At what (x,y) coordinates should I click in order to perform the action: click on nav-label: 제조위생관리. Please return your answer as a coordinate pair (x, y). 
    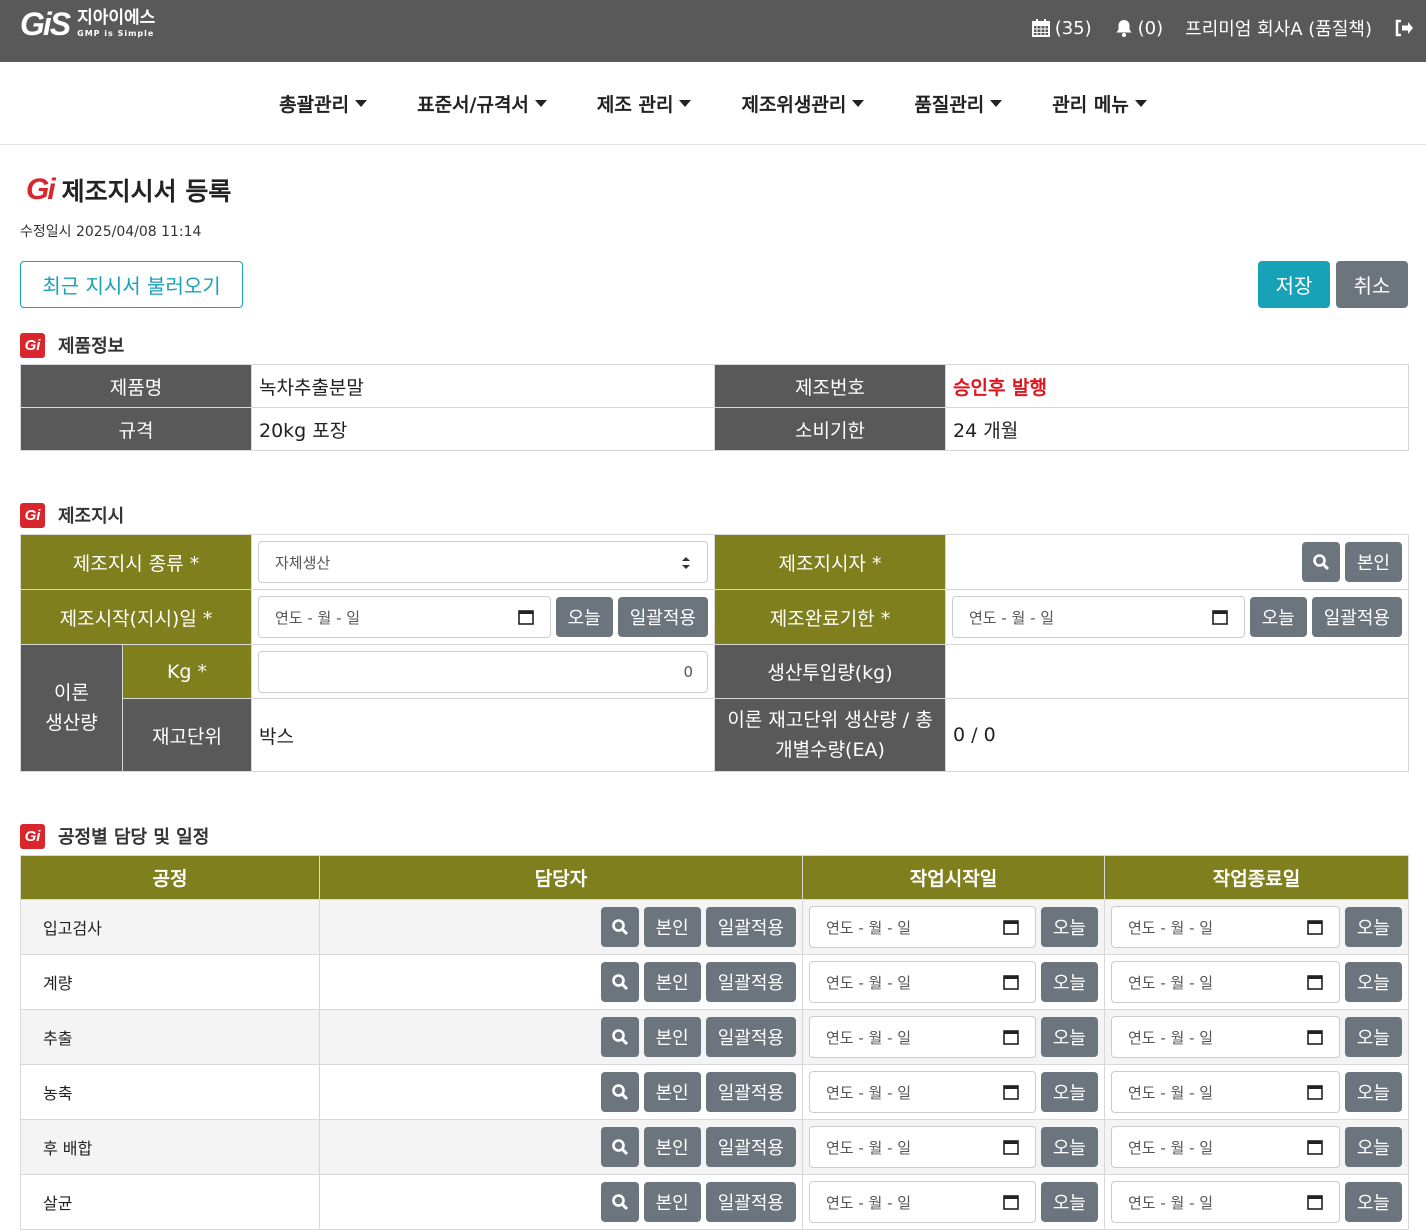
    Looking at the image, I should click on (794, 104).